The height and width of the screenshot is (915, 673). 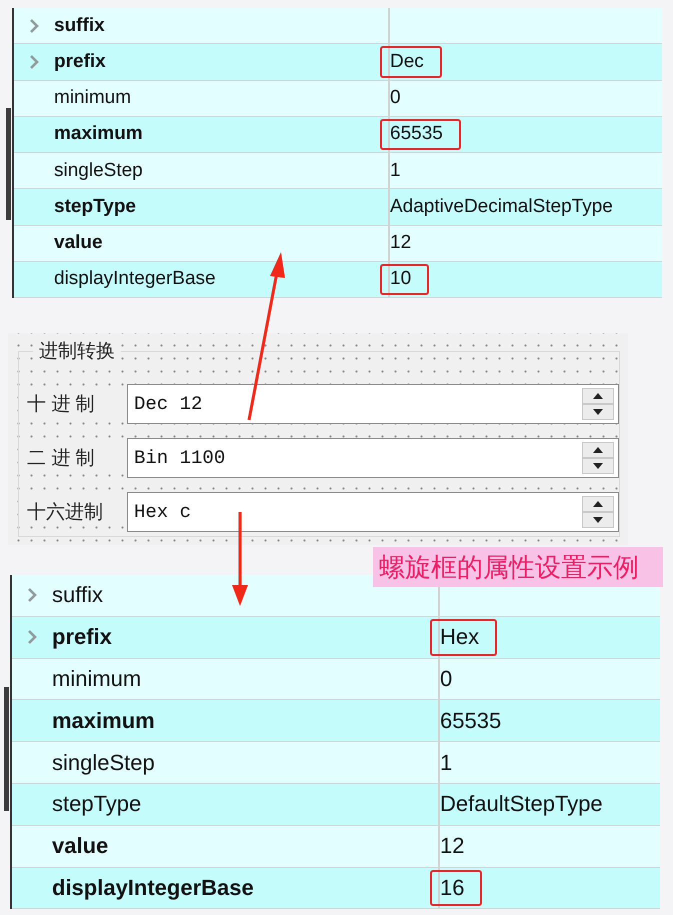 I want to click on spin-box: Bin 1100, so click(x=373, y=458).